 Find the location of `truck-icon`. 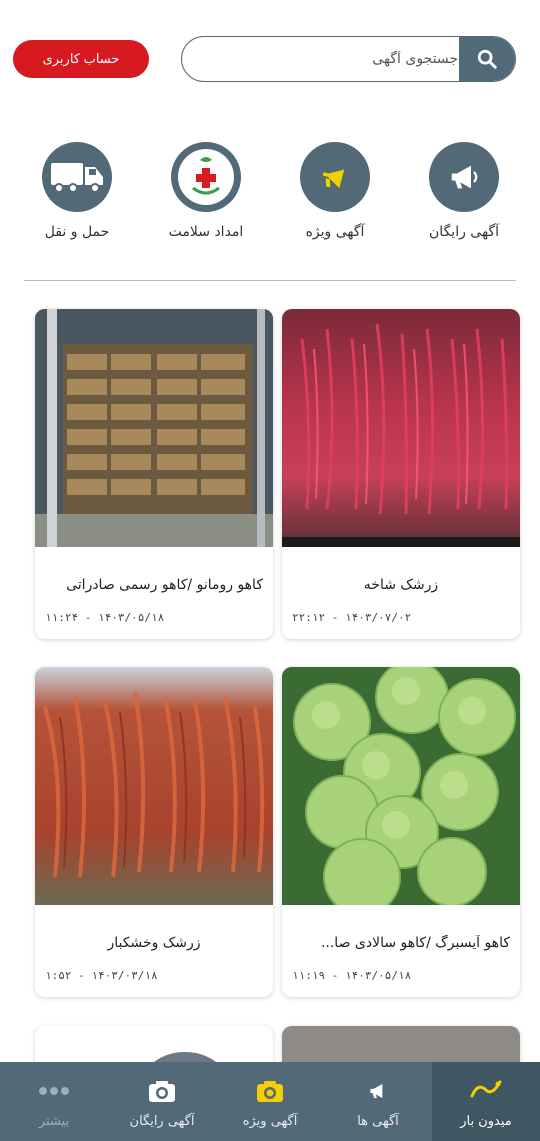

truck-icon is located at coordinates (77, 177).